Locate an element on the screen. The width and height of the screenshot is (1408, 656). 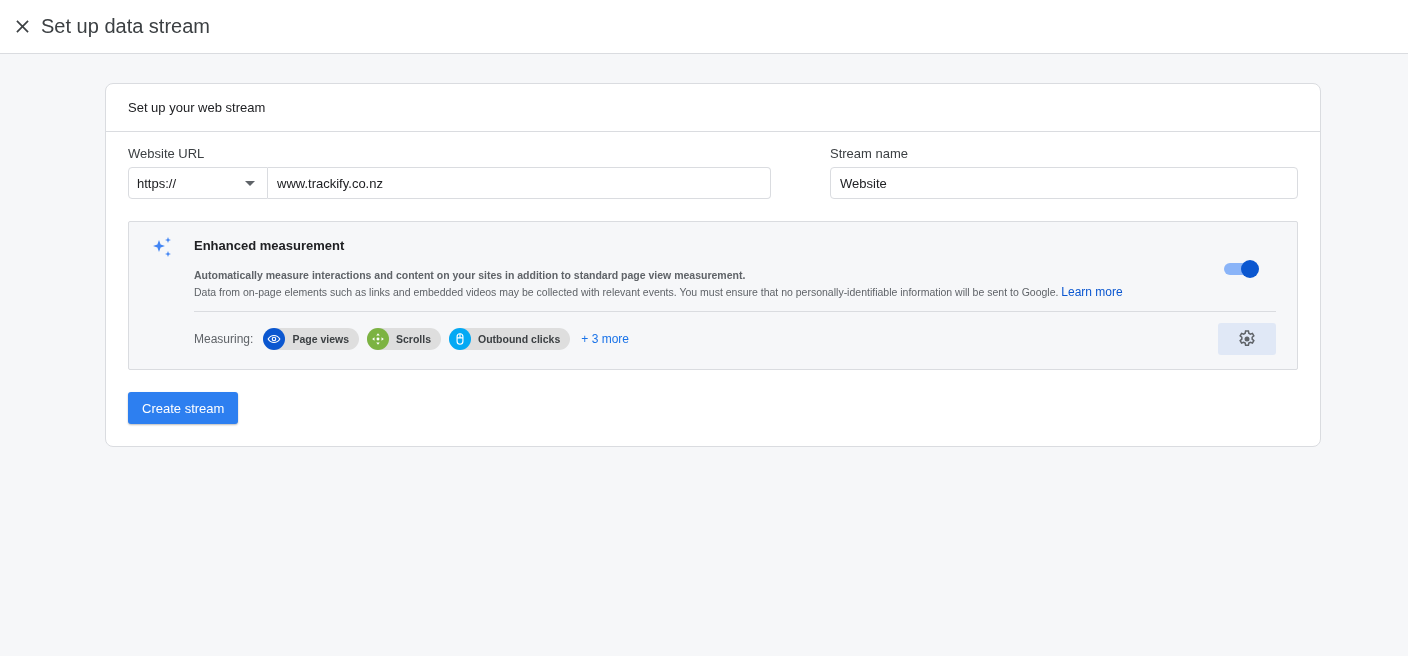
protocol-dropdown: https:// is located at coordinates (198, 183).